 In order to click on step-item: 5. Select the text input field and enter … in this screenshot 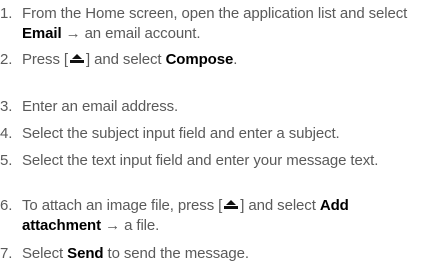, I will do `click(211, 161)`.